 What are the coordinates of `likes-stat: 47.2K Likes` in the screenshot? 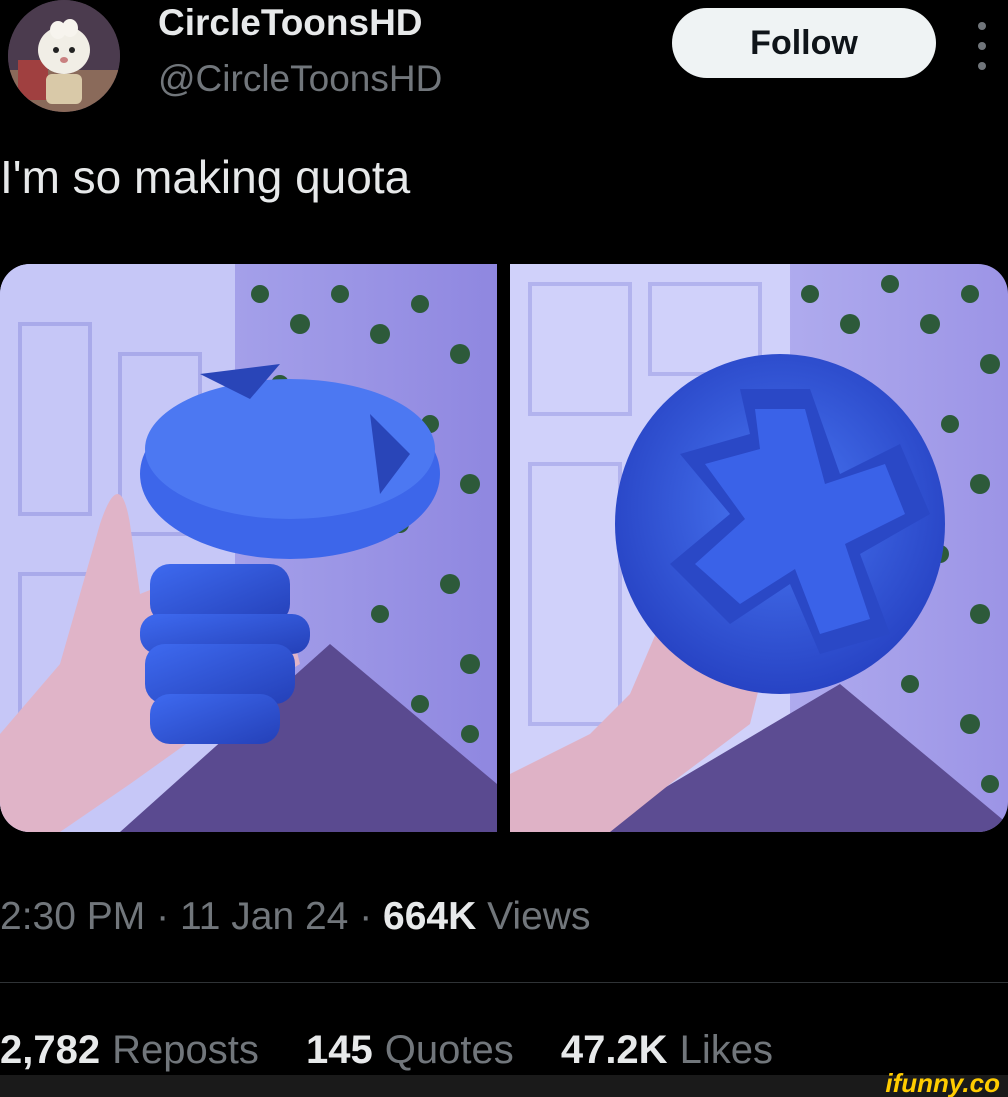 It's located at (667, 1050).